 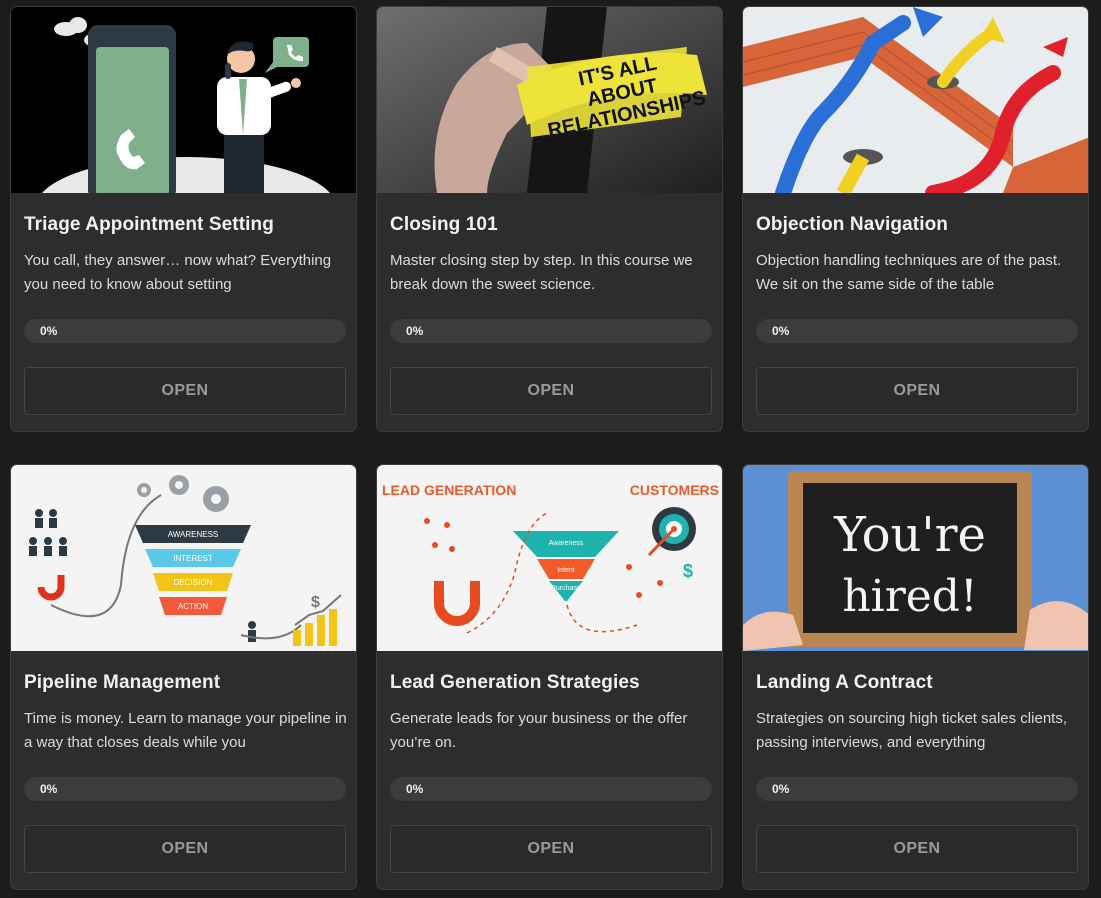 I want to click on course-title: Closing 101, so click(x=444, y=224).